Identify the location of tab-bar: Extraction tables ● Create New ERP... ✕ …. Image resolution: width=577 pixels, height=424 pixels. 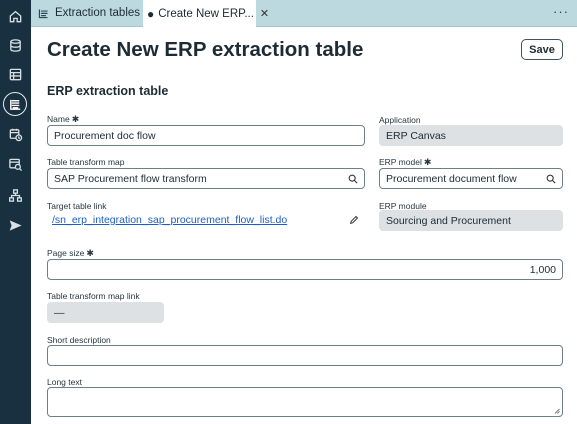
(304, 13).